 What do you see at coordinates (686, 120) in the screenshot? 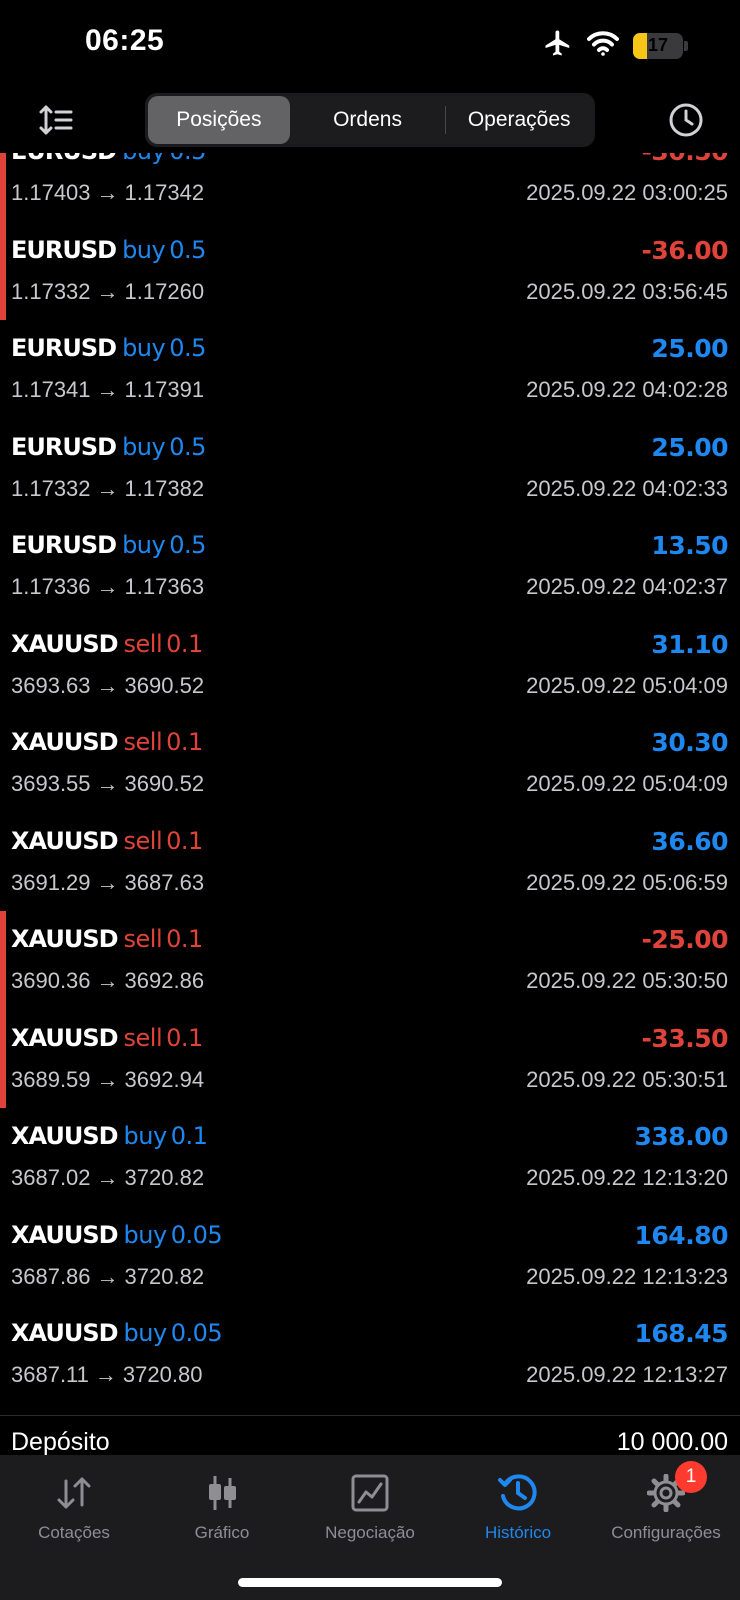
I see `clock-icon` at bounding box center [686, 120].